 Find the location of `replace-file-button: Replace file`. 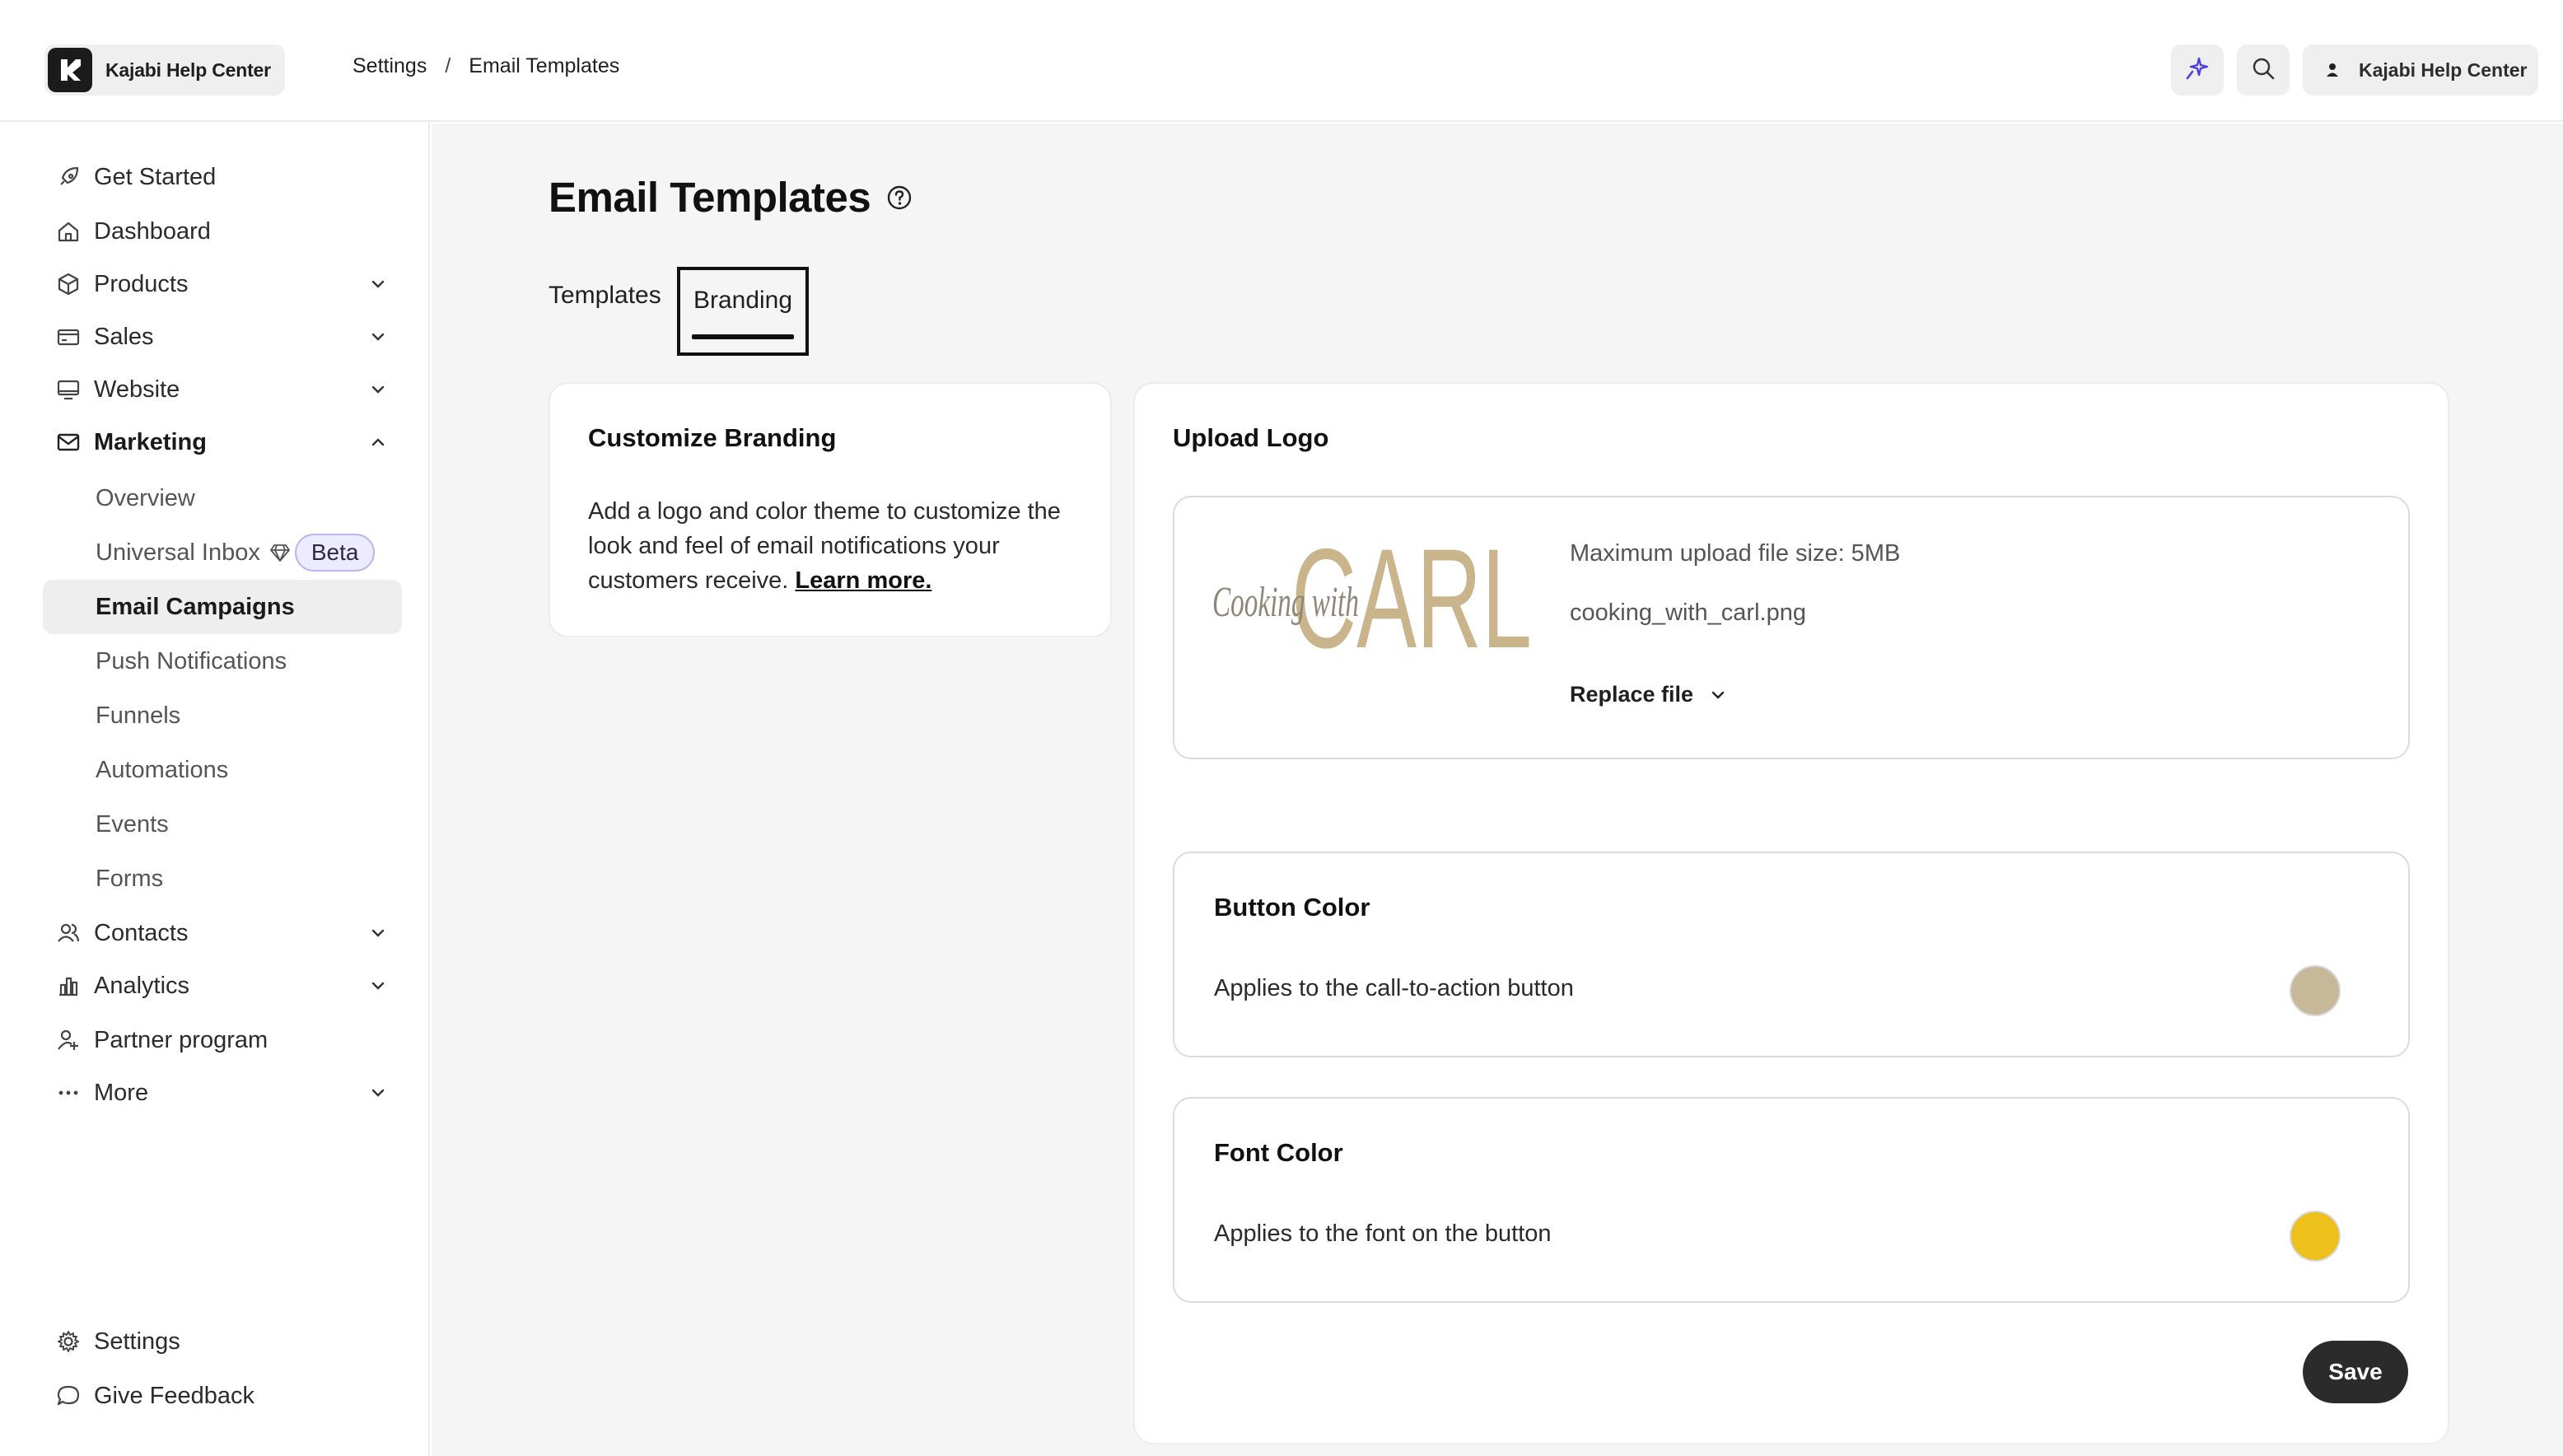

replace-file-button: Replace file is located at coordinates (1649, 694).